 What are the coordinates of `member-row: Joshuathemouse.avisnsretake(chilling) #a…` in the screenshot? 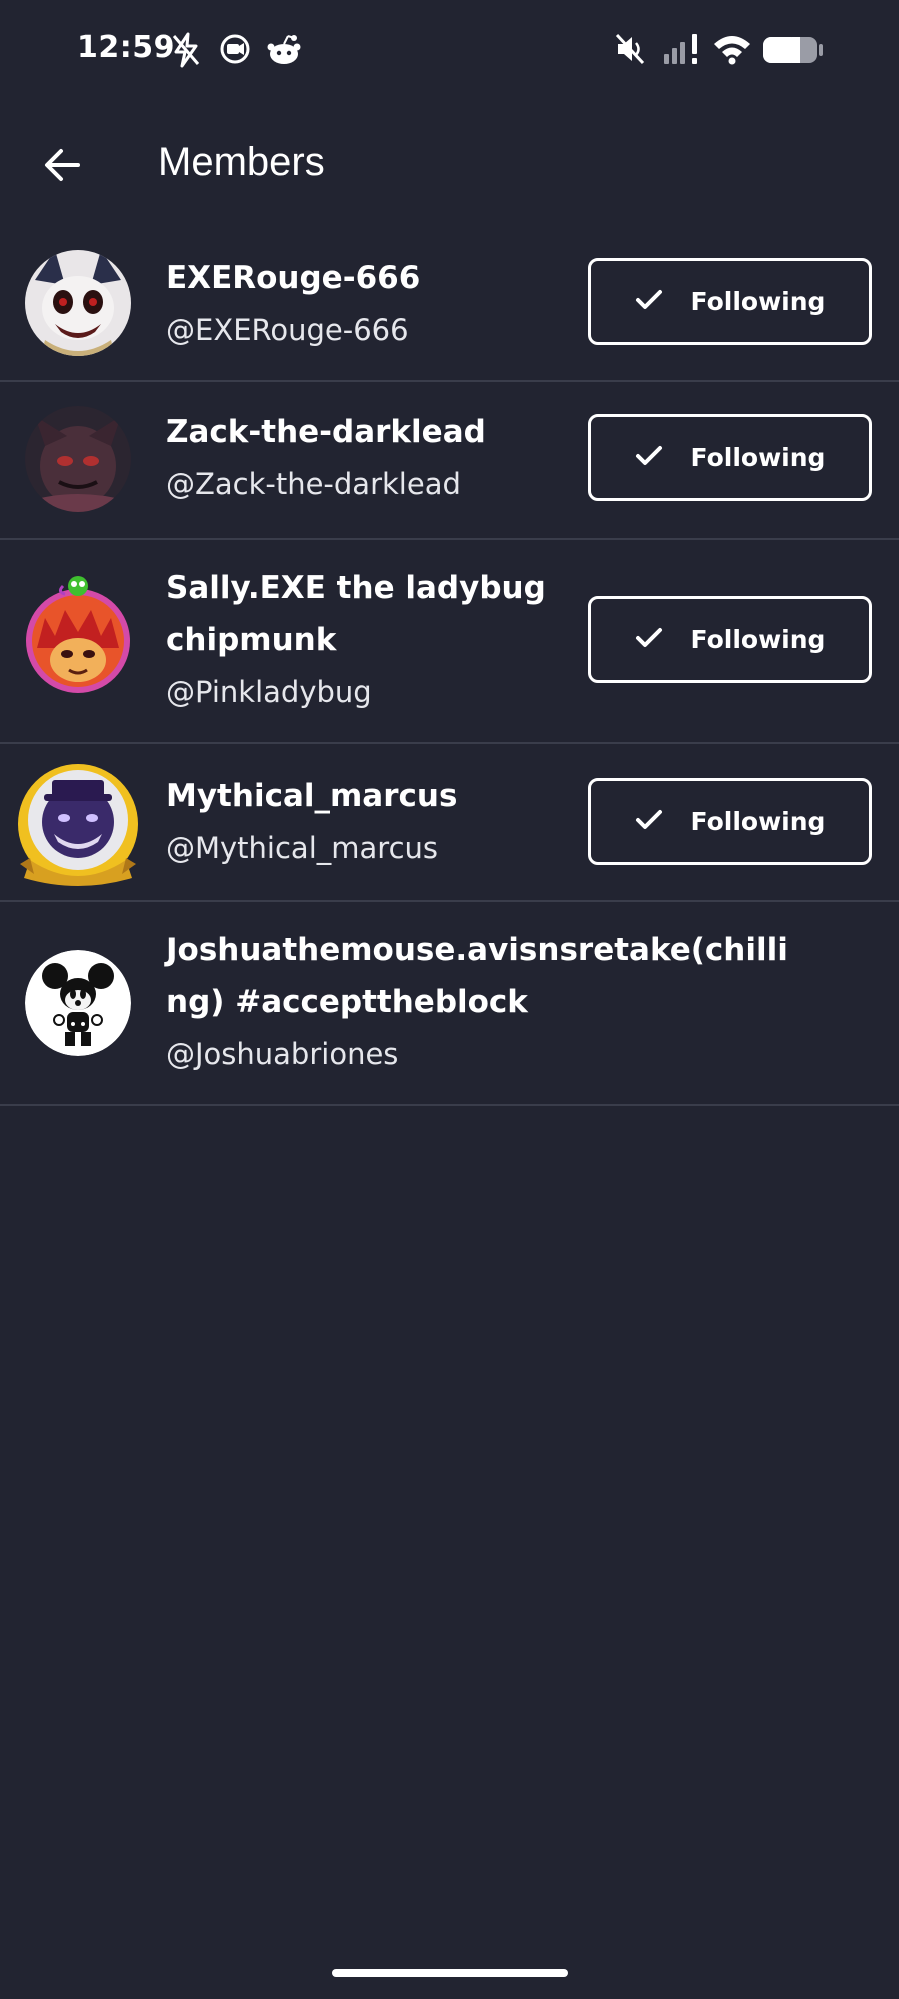 It's located at (449, 1004).